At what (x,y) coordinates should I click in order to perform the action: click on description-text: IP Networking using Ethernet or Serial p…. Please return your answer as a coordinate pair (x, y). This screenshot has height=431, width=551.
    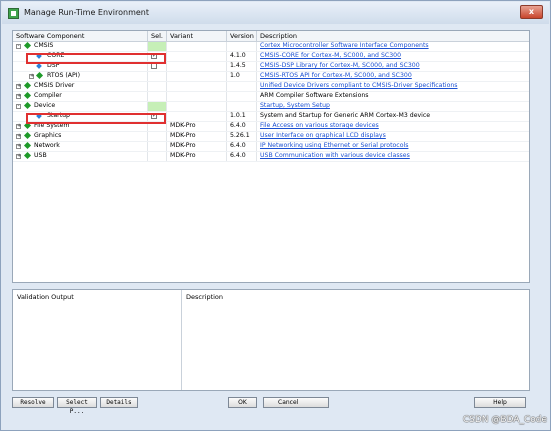
    Looking at the image, I should click on (334, 145).